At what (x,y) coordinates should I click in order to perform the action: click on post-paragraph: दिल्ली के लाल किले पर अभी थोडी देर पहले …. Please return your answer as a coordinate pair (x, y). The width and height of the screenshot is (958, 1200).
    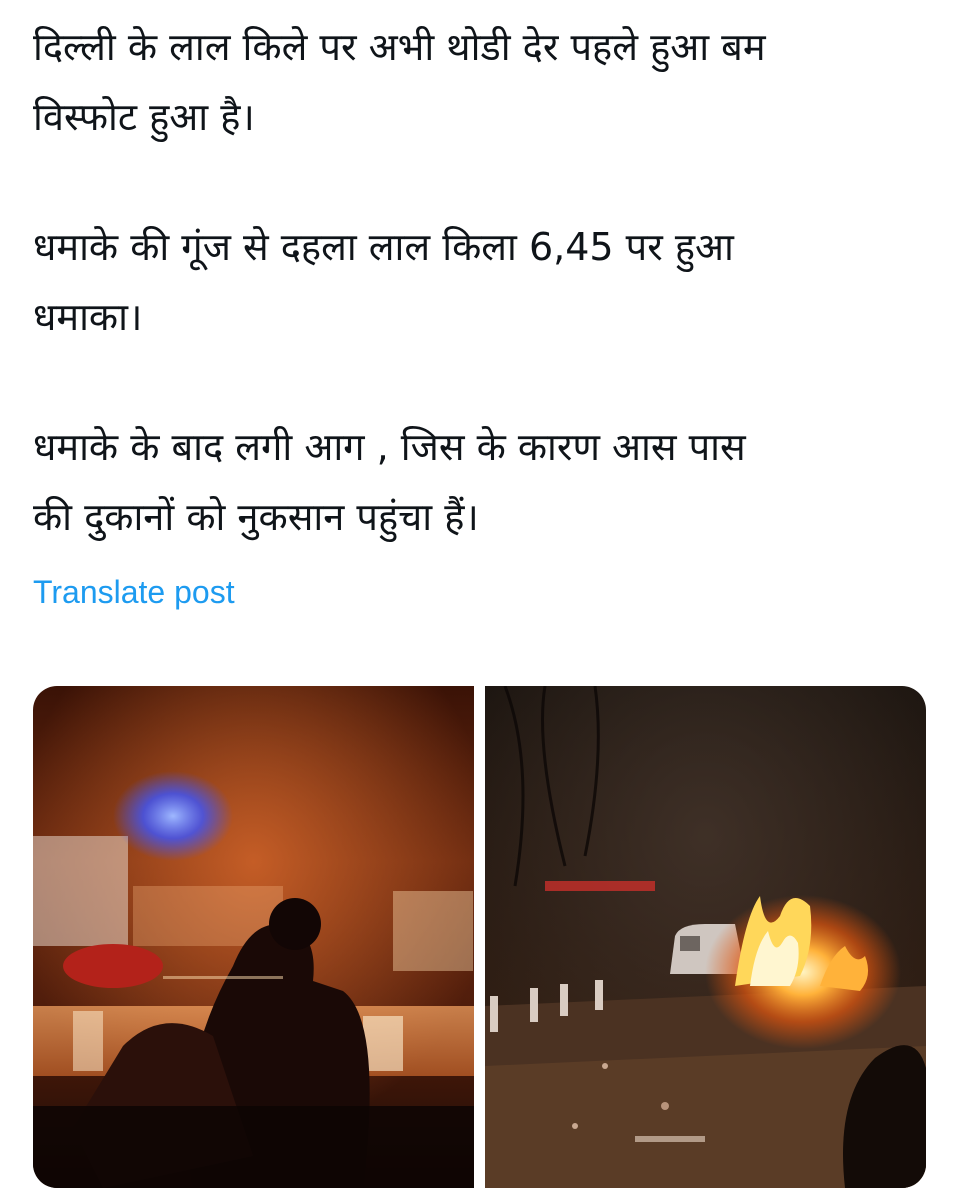
    Looking at the image, I should click on (483, 82).